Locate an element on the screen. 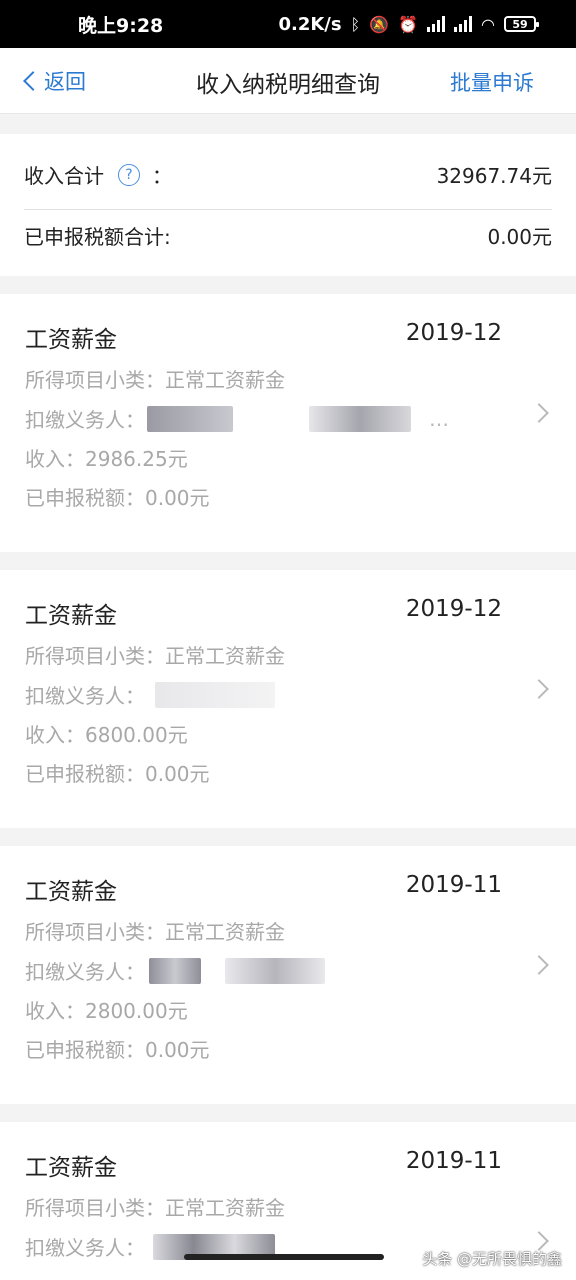 The width and height of the screenshot is (576, 1280). status-icons: 0.2K/s ᛒ 🔕 ⏰ ◠ 59 is located at coordinates (408, 24).